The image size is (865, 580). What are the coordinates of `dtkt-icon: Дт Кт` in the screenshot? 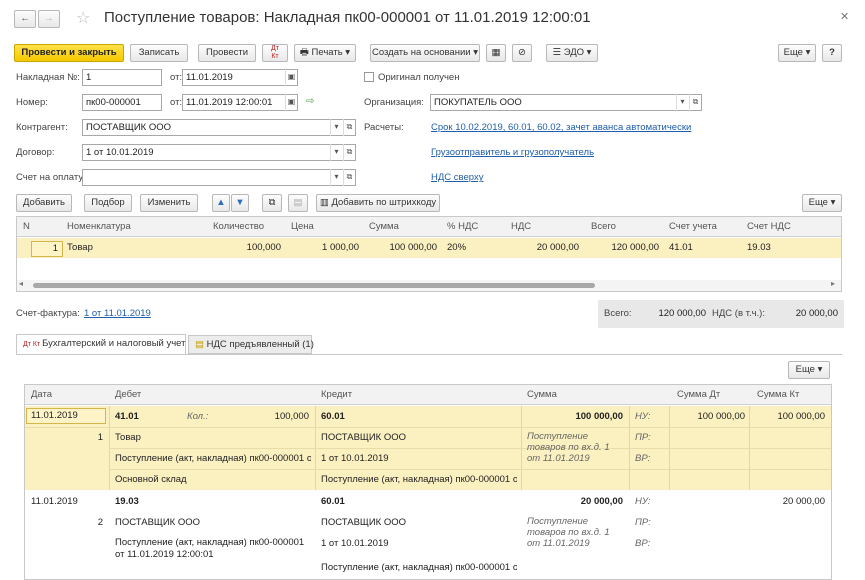 It's located at (275, 52).